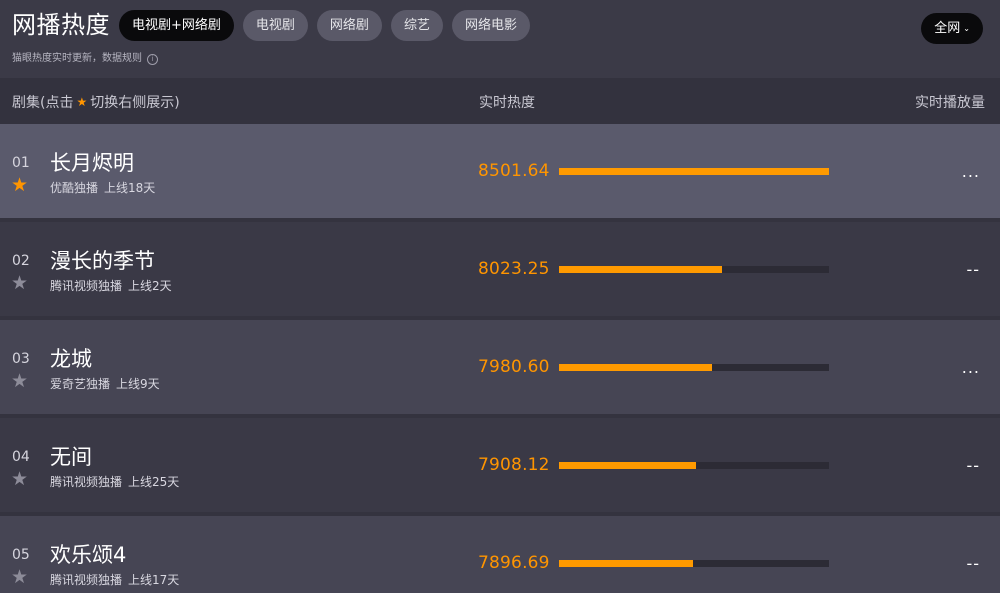 The image size is (1000, 593). What do you see at coordinates (138, 384) in the screenshot?
I see `days-online: 上线9天` at bounding box center [138, 384].